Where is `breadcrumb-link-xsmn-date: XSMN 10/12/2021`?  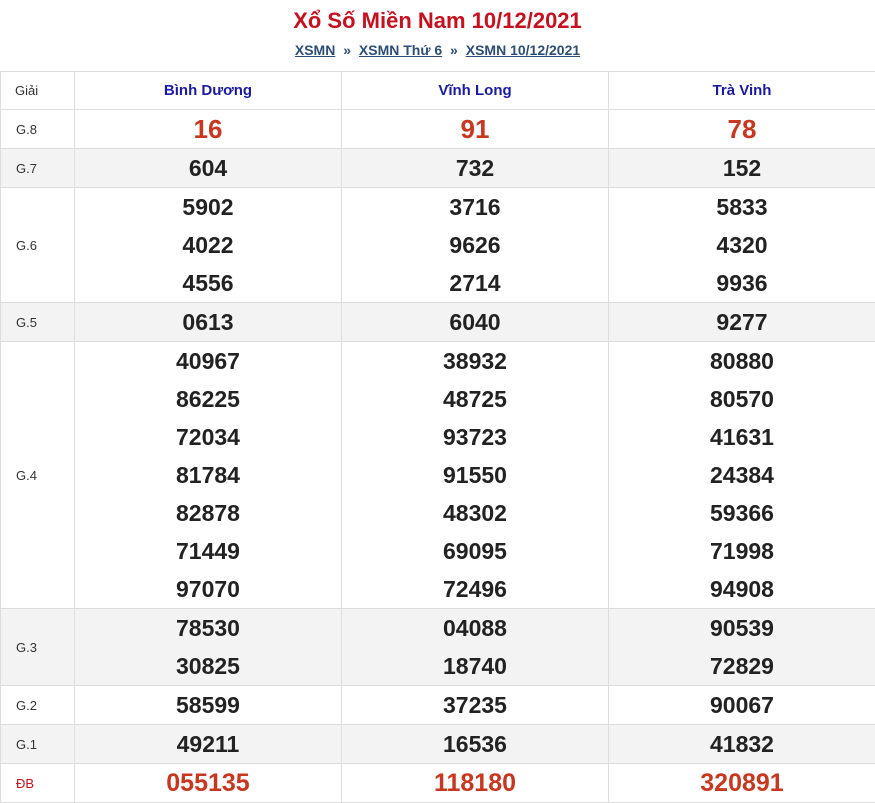
breadcrumb-link-xsmn-date: XSMN 10/12/2021 is located at coordinates (523, 50).